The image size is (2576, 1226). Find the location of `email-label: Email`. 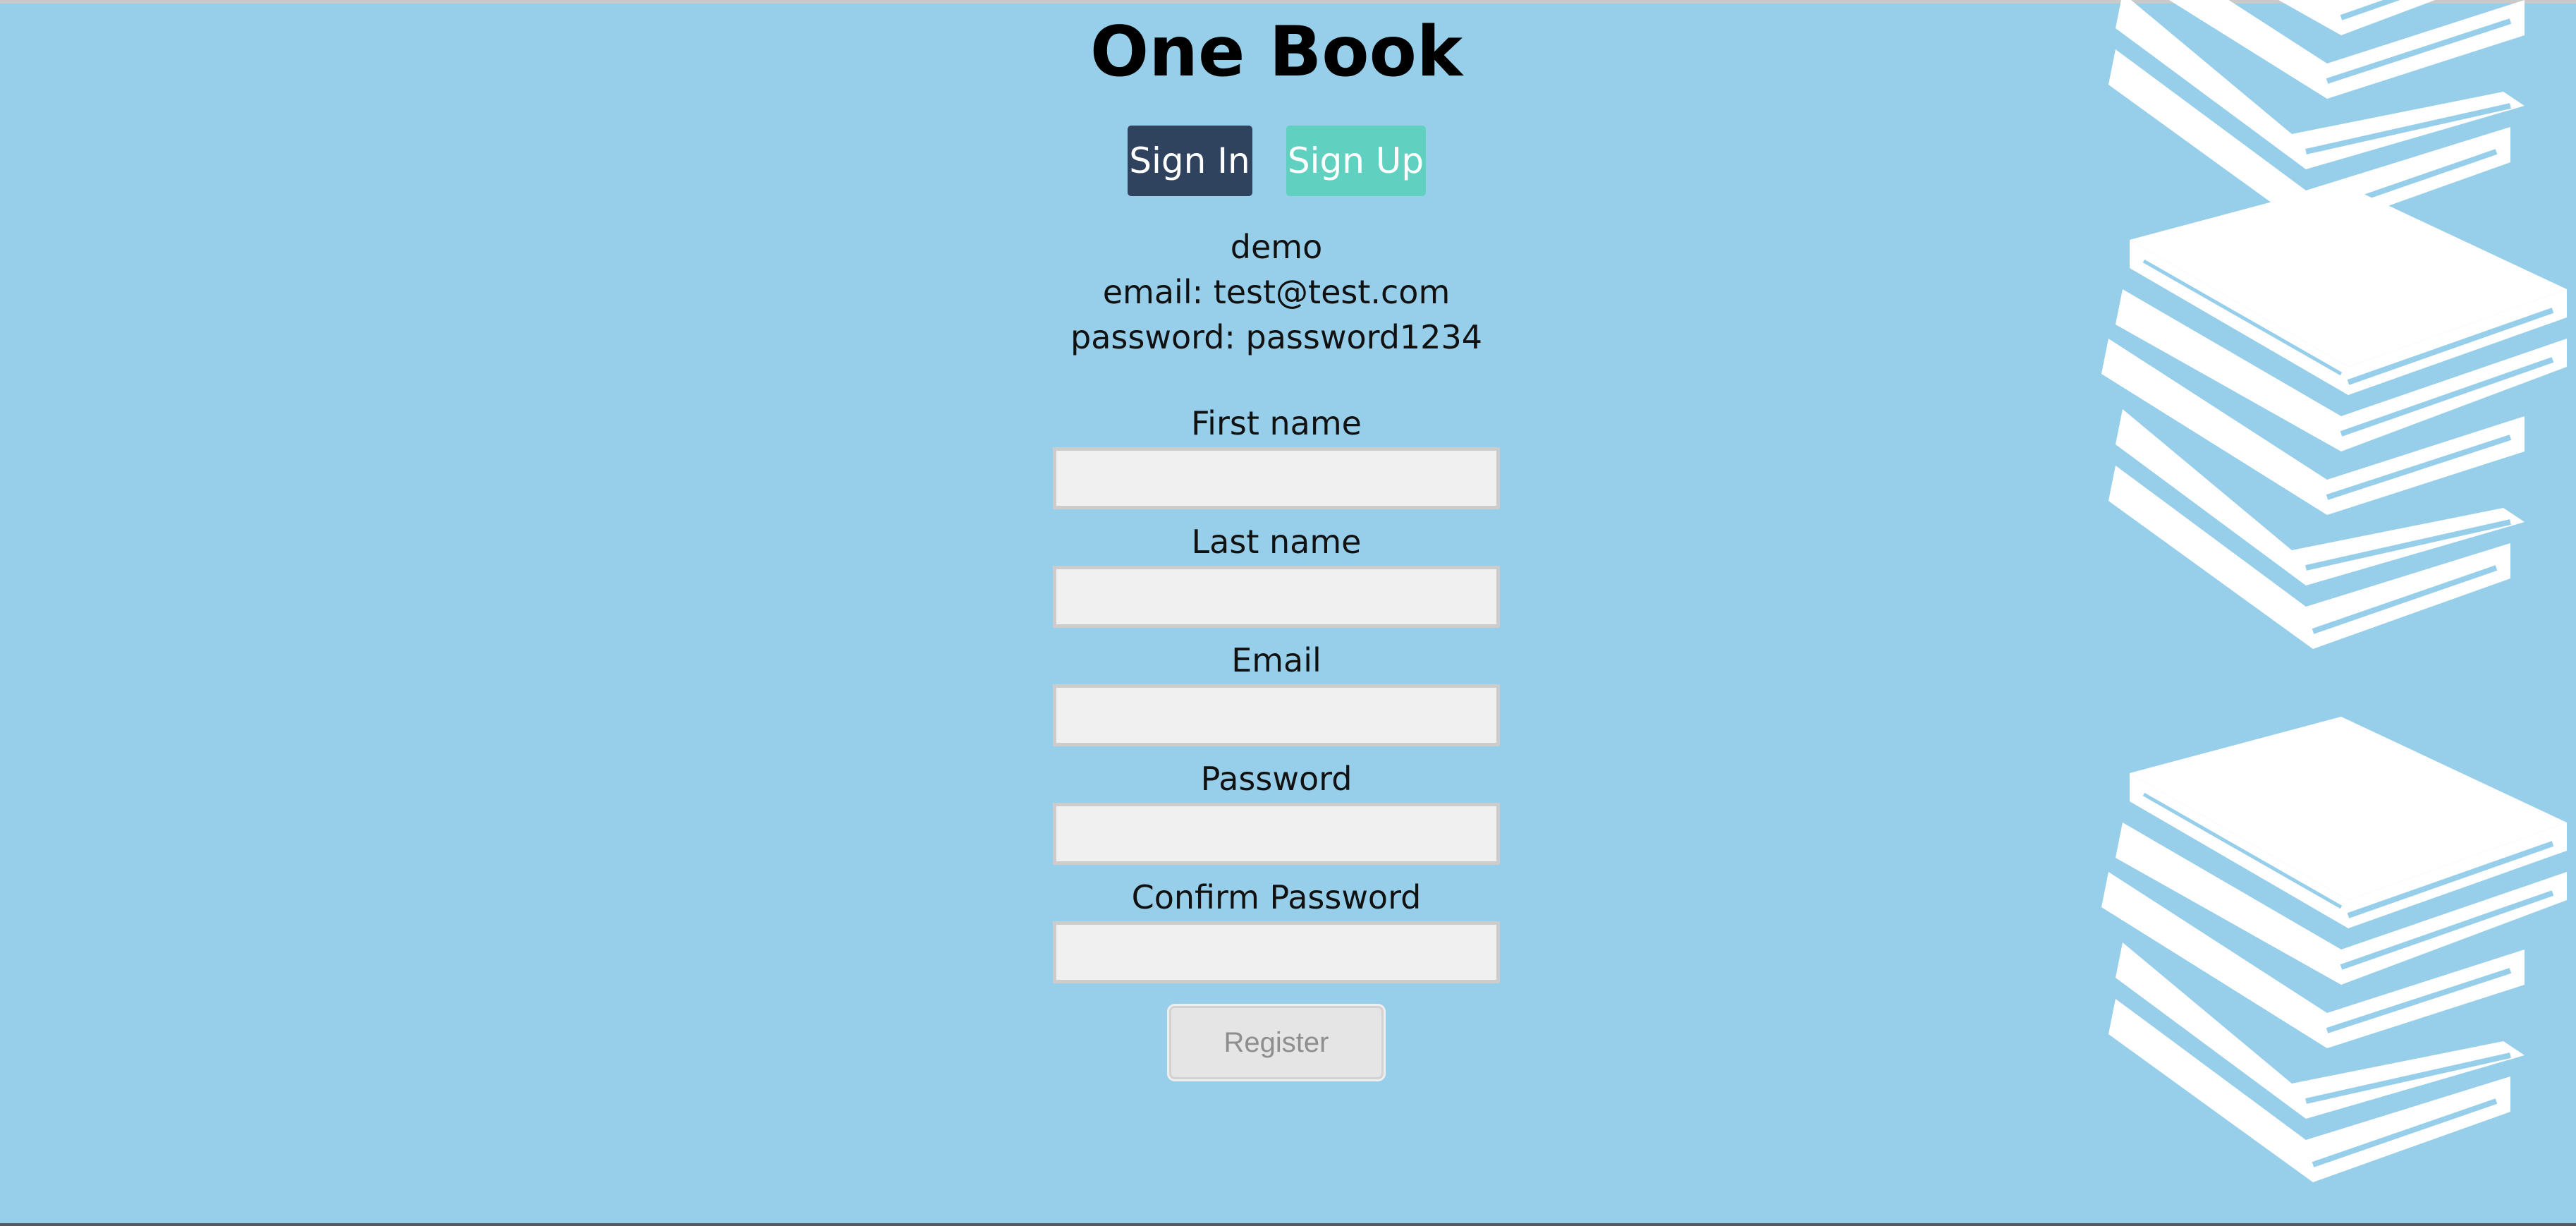

email-label: Email is located at coordinates (1276, 660).